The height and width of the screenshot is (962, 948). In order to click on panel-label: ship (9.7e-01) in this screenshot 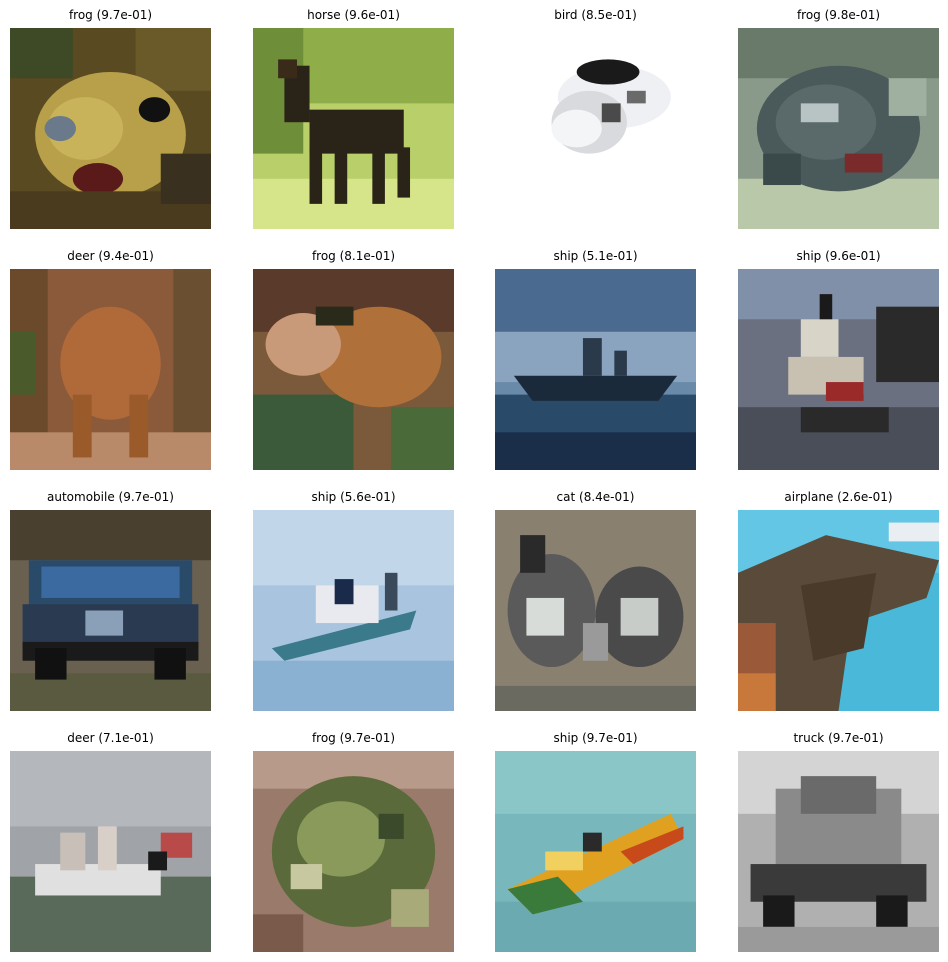, I will do `click(595, 738)`.